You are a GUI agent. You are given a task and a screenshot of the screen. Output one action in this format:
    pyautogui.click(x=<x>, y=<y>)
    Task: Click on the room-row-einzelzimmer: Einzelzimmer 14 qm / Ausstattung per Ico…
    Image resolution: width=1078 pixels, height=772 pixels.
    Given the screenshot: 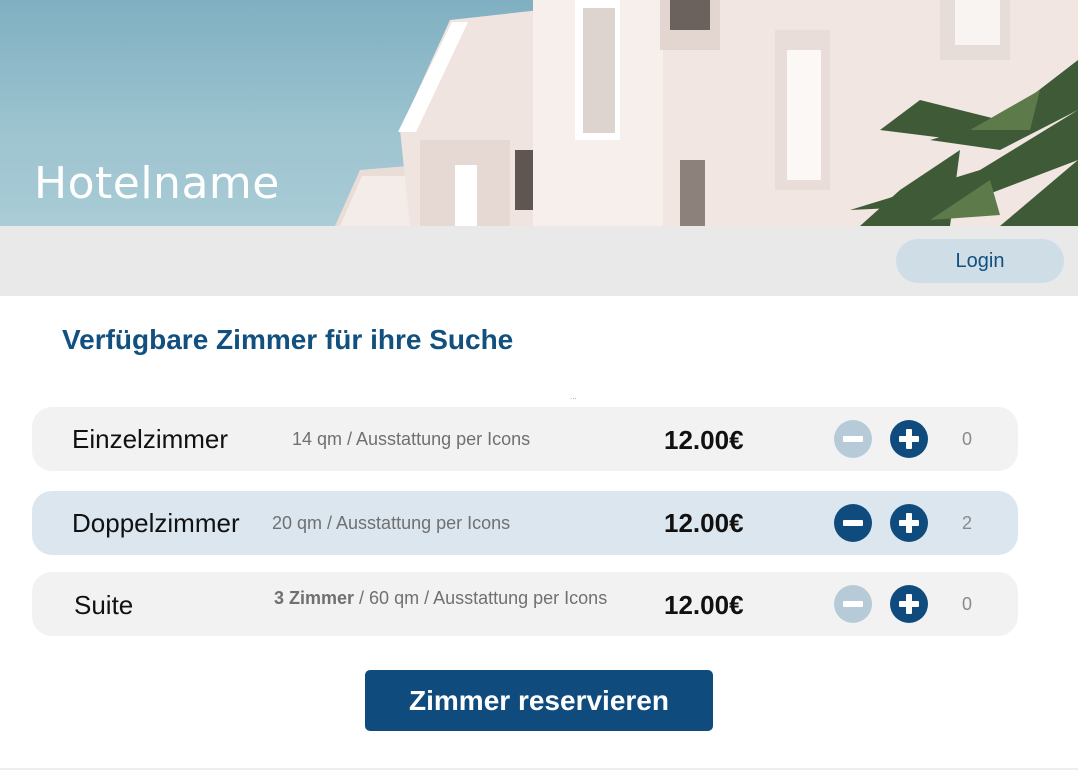 What is the action you would take?
    pyautogui.click(x=525, y=439)
    